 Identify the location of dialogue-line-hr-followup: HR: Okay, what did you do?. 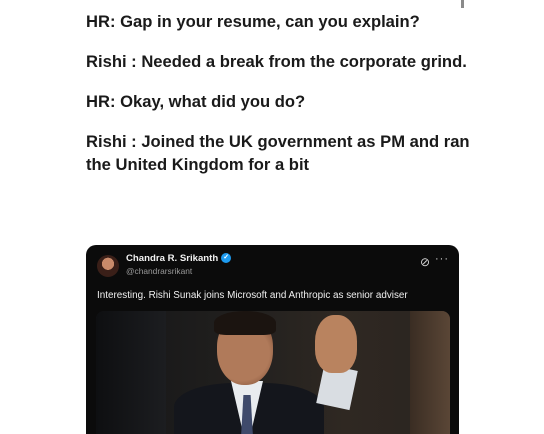
(196, 101).